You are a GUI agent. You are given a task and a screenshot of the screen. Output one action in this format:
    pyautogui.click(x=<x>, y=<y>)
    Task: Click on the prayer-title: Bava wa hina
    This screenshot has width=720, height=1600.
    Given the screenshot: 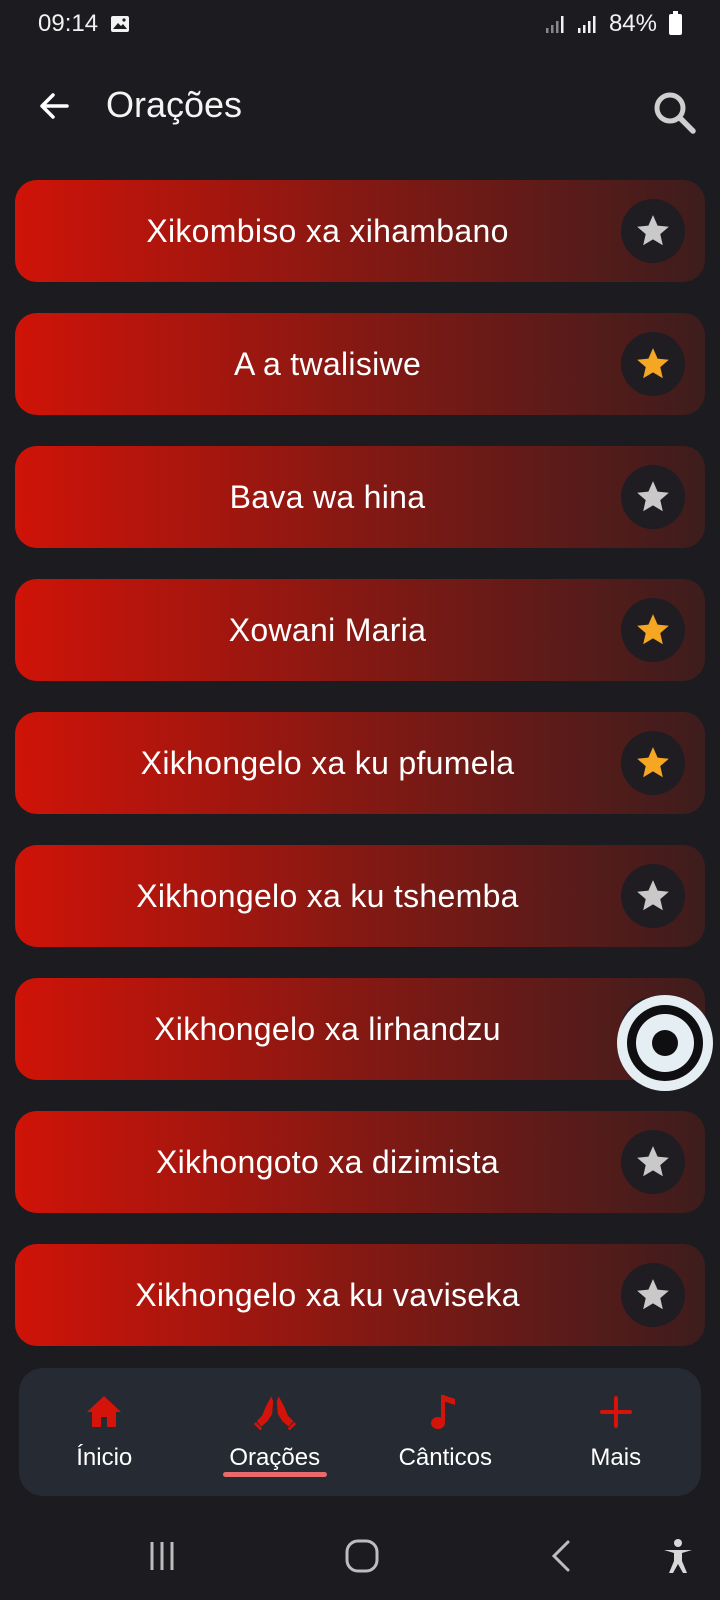 What is the action you would take?
    pyautogui.click(x=327, y=496)
    